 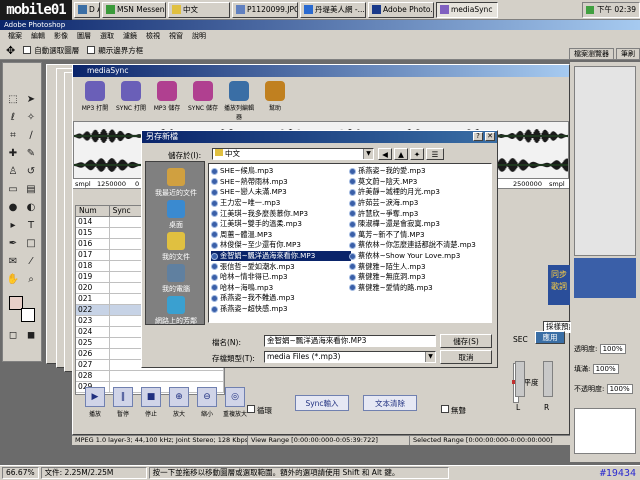 What do you see at coordinates (95, 397) in the screenshot?
I see `playback-button-0: ▶` at bounding box center [95, 397].